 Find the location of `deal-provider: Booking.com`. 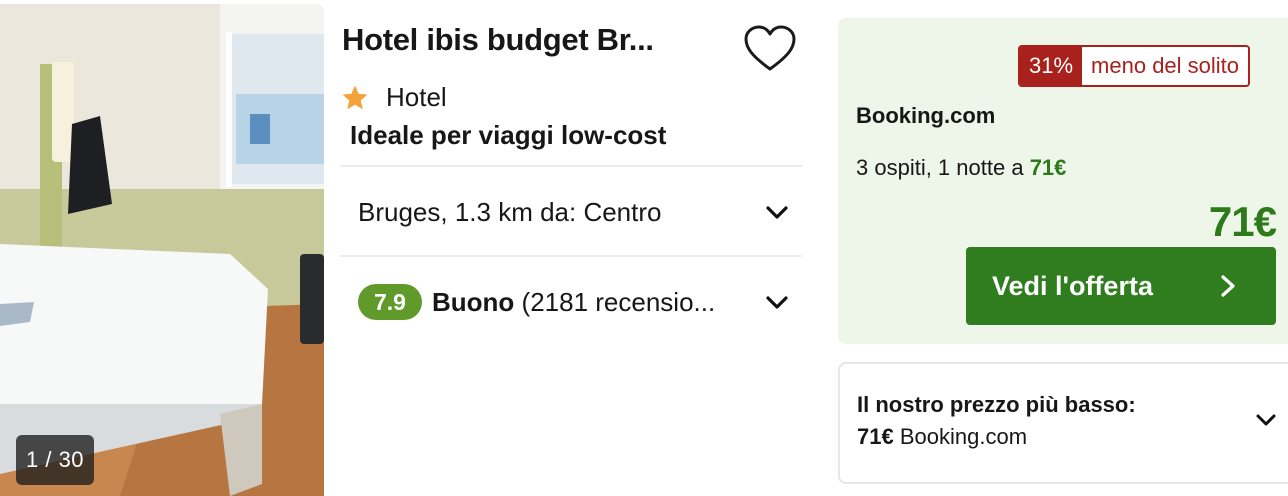

deal-provider: Booking.com is located at coordinates (926, 115).